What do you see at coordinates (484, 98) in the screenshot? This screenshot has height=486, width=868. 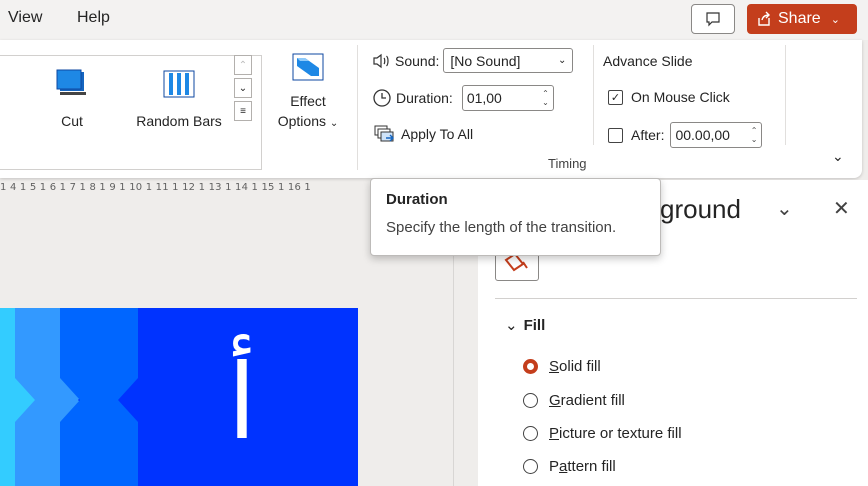 I see `duration-value: 01,00` at bounding box center [484, 98].